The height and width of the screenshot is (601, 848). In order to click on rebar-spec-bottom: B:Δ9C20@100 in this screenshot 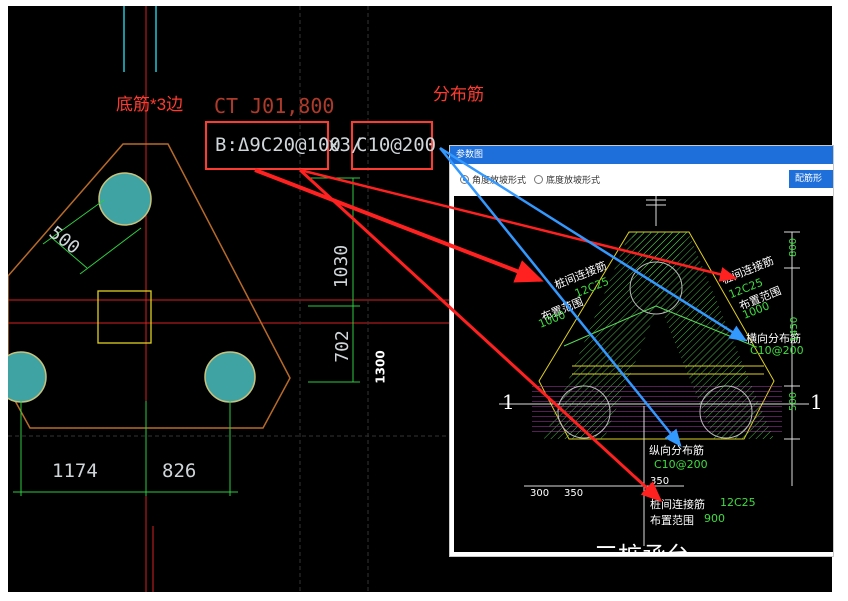, I will do `click(278, 145)`.